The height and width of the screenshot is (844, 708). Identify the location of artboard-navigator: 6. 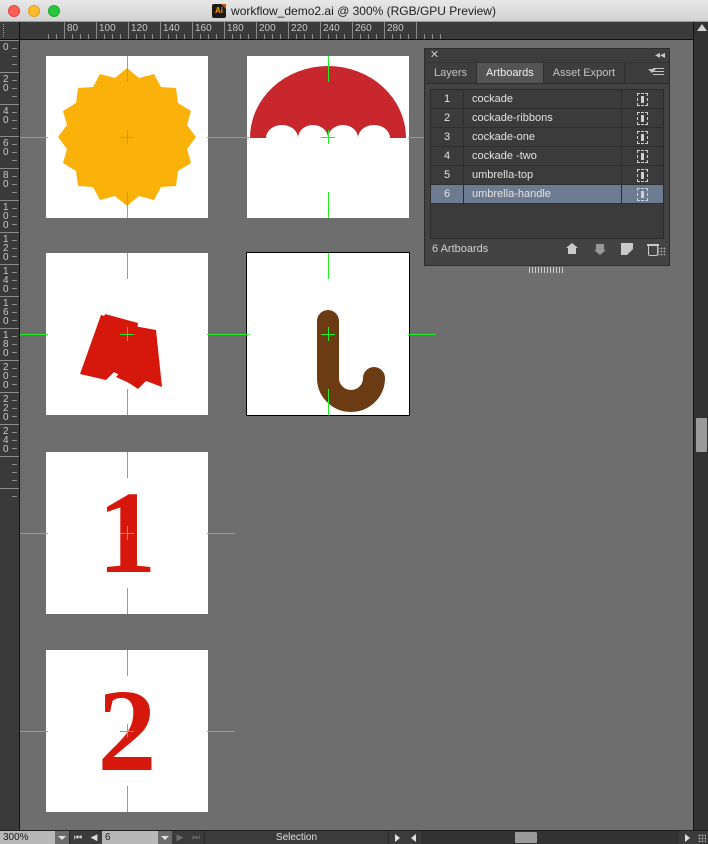
(137, 837).